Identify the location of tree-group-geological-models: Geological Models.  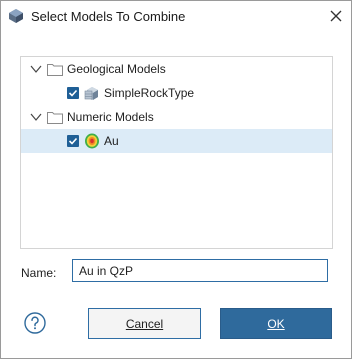
(176, 69).